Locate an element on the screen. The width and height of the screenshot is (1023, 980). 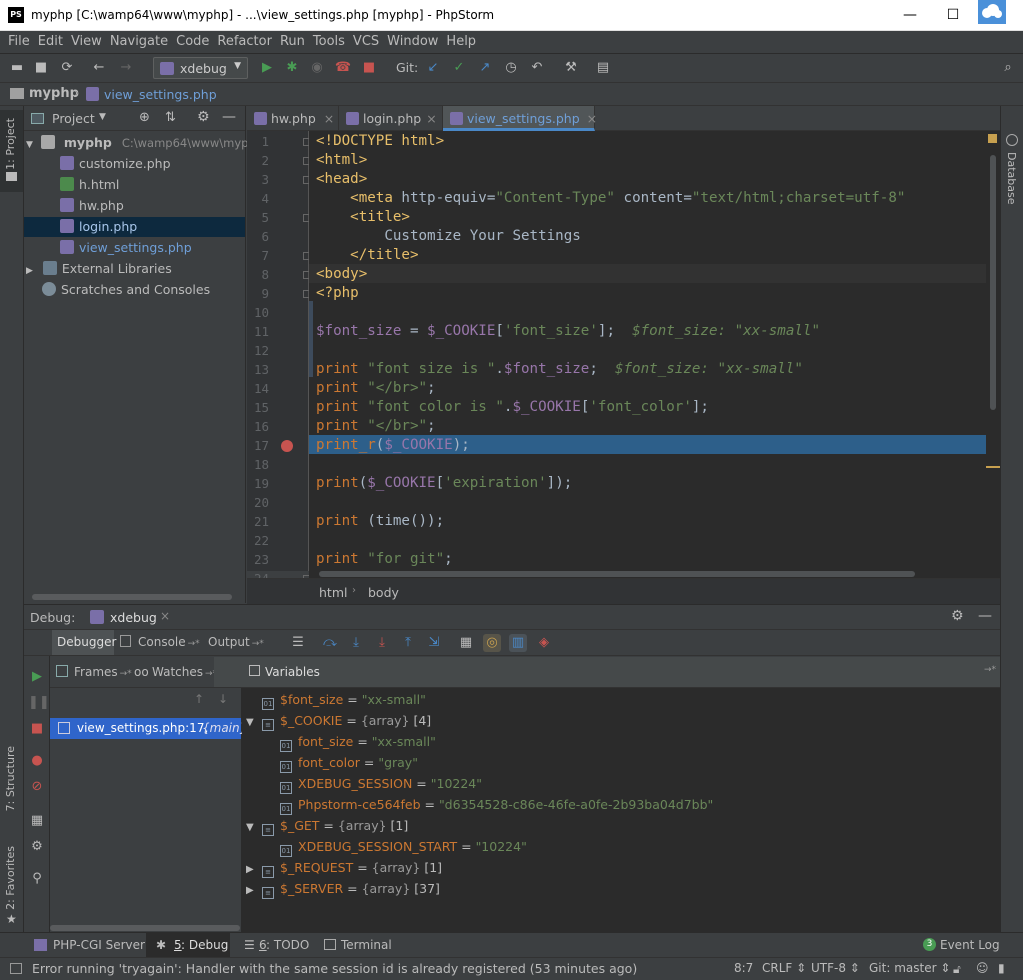
step-over-icon: ⤼ is located at coordinates (330, 643).